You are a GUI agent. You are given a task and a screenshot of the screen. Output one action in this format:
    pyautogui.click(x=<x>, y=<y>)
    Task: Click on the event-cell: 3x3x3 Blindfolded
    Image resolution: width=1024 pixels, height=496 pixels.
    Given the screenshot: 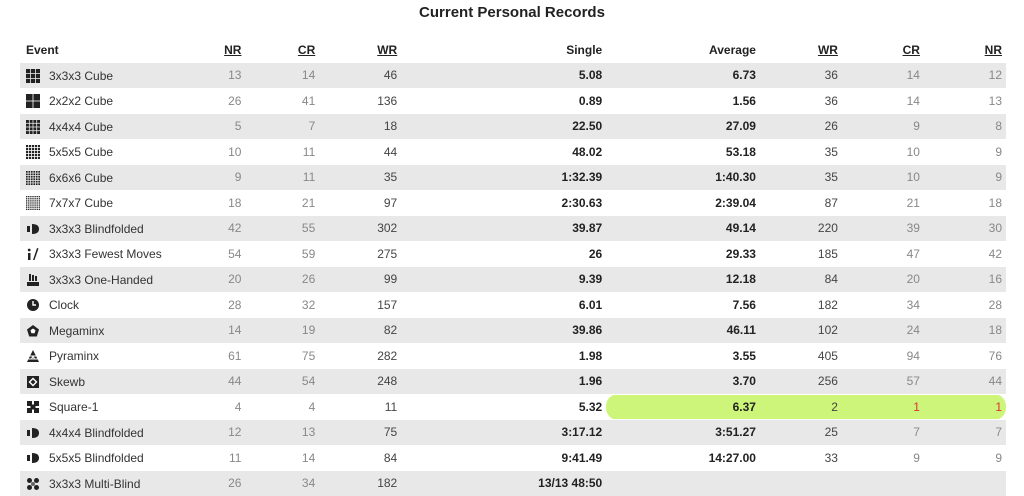 What is the action you would take?
    pyautogui.click(x=112, y=228)
    